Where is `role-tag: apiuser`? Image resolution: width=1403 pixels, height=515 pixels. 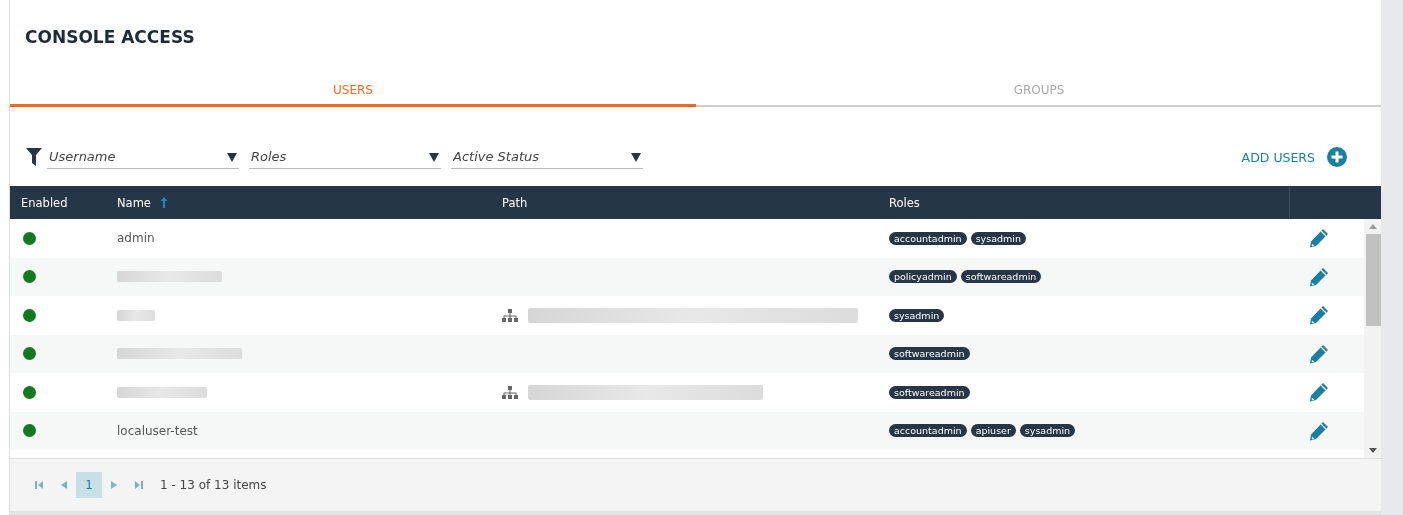 role-tag: apiuser is located at coordinates (993, 431).